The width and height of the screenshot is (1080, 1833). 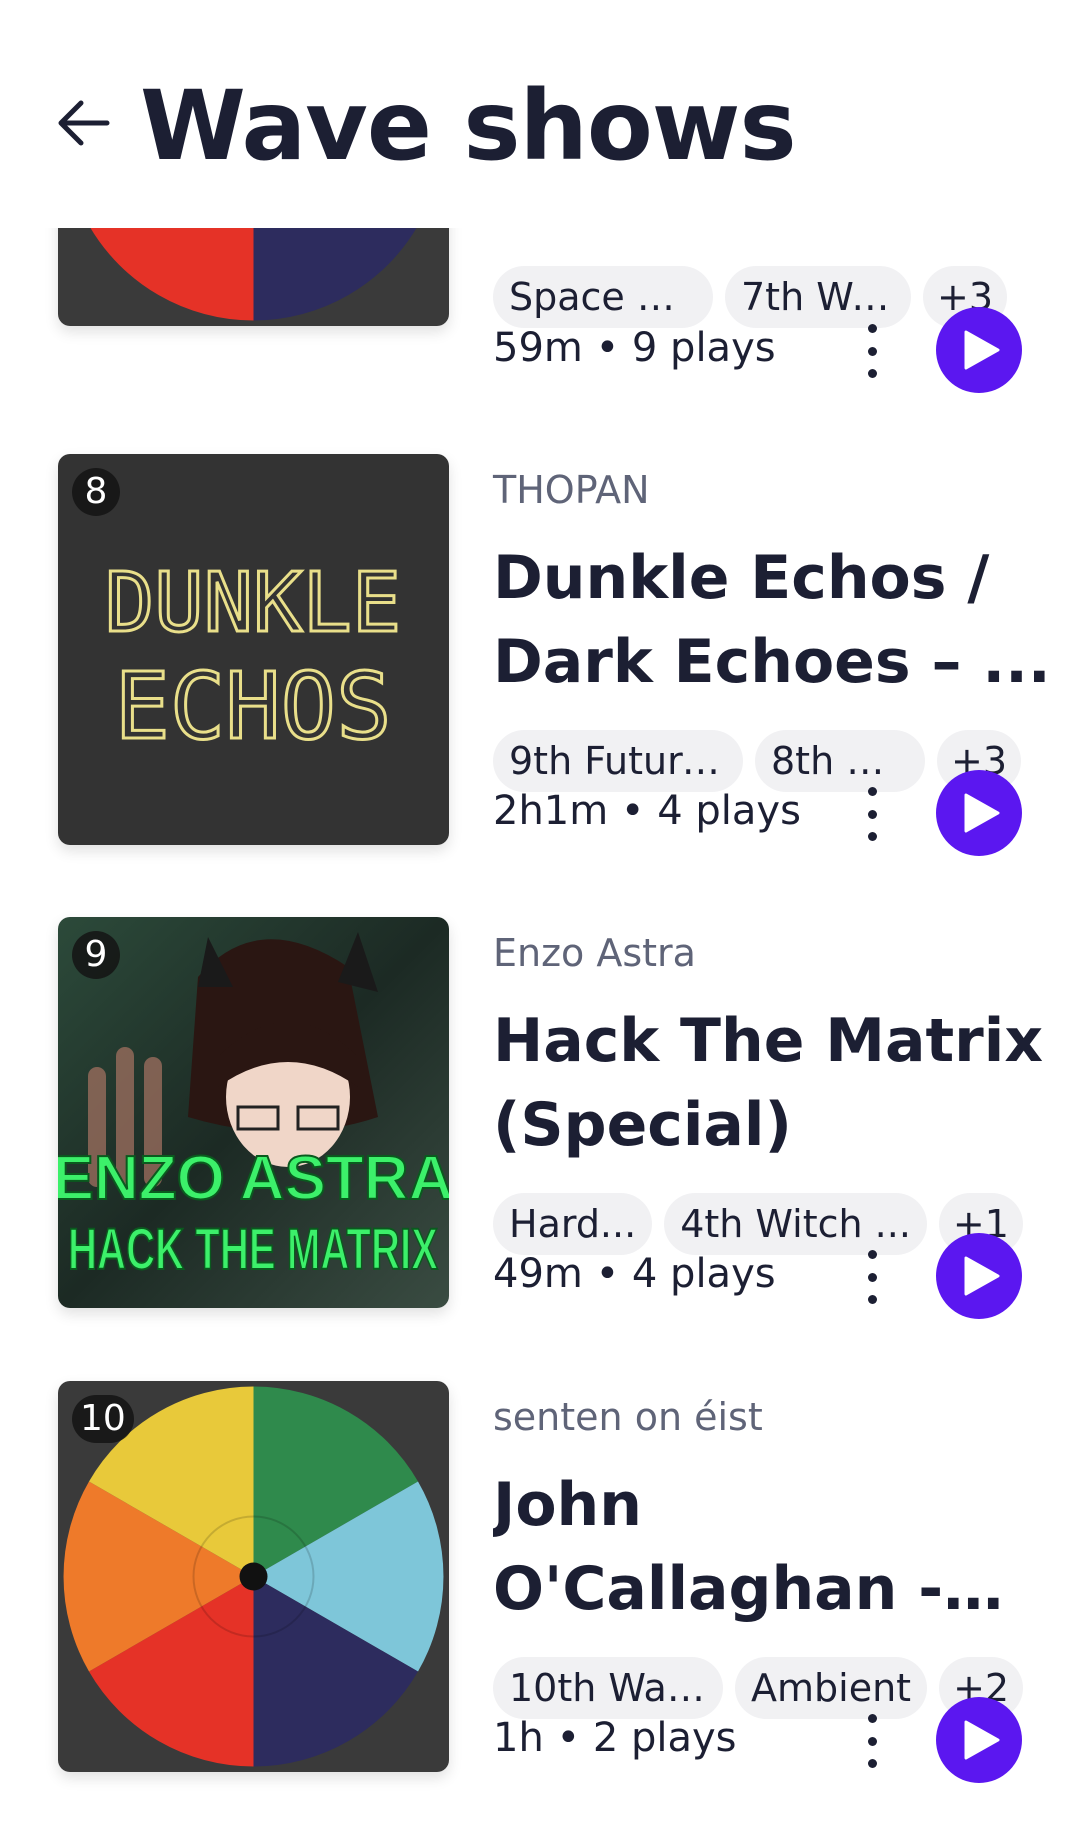 What do you see at coordinates (647, 811) in the screenshot?
I see `duration-plays: 2h1m • 4 plays` at bounding box center [647, 811].